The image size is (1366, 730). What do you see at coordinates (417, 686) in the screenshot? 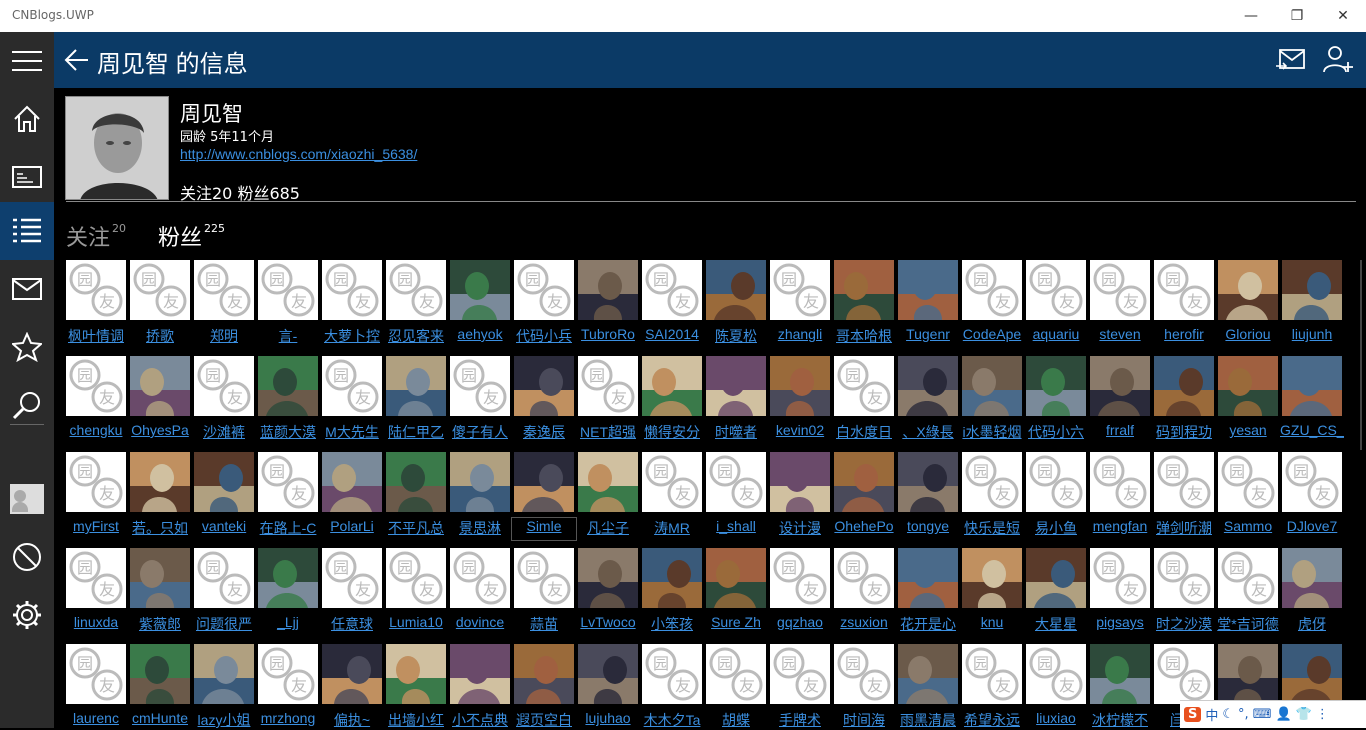
I see `follower-item: 出墙小红` at bounding box center [417, 686].